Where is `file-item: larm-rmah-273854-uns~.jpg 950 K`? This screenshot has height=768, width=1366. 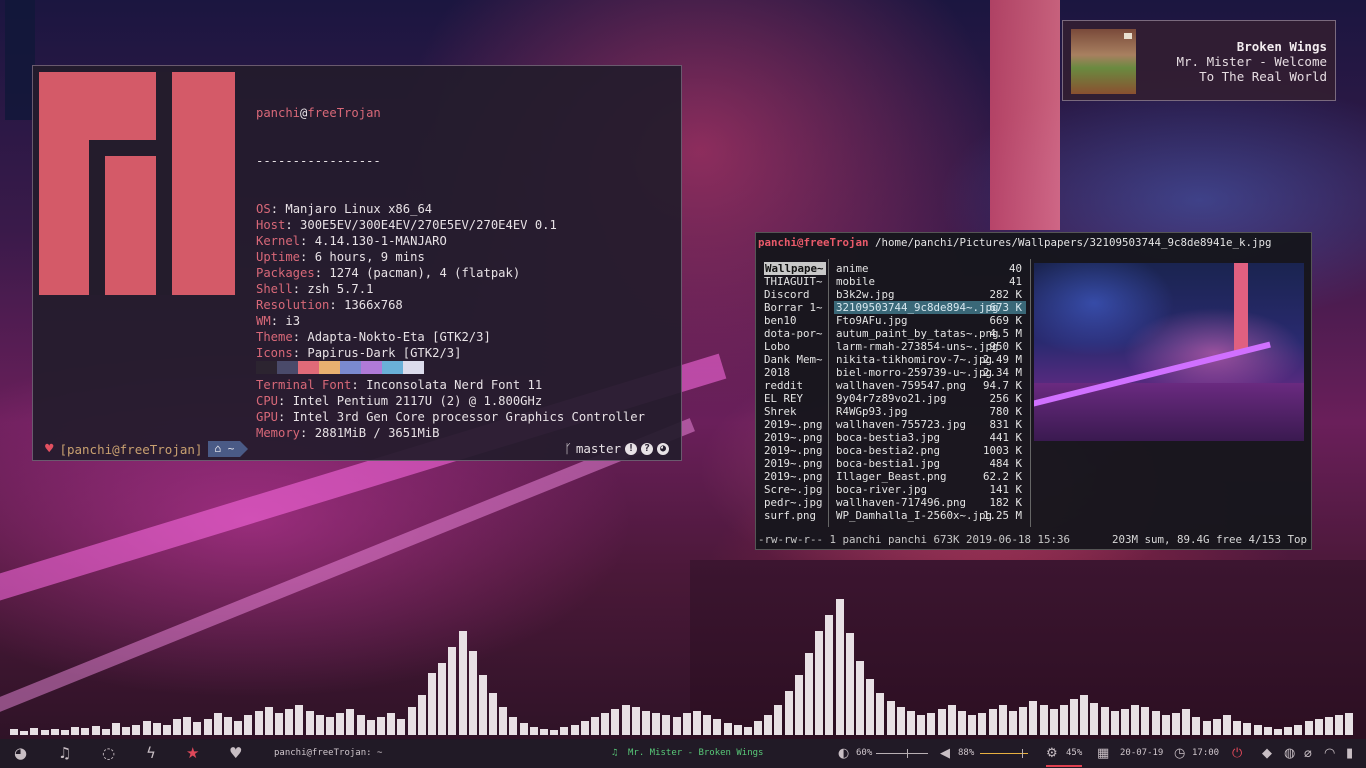 file-item: larm-rmah-273854-uns~.jpg 950 K is located at coordinates (930, 346).